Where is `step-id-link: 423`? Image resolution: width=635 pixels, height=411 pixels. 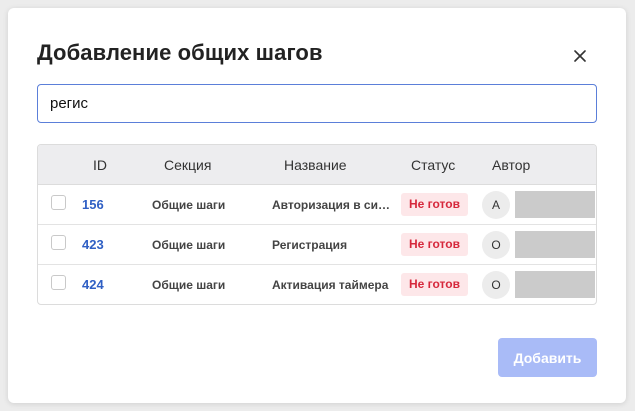
step-id-link: 423 is located at coordinates (93, 245).